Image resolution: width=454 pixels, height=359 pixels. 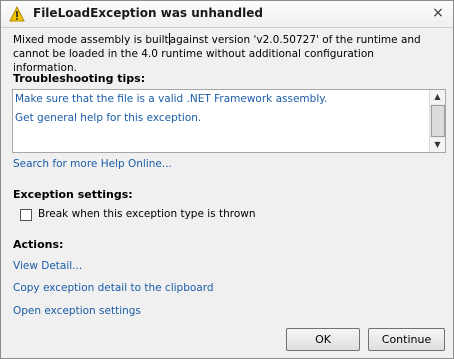 What do you see at coordinates (91, 40) in the screenshot?
I see `message-part1: Mixed mode assembly is built` at bounding box center [91, 40].